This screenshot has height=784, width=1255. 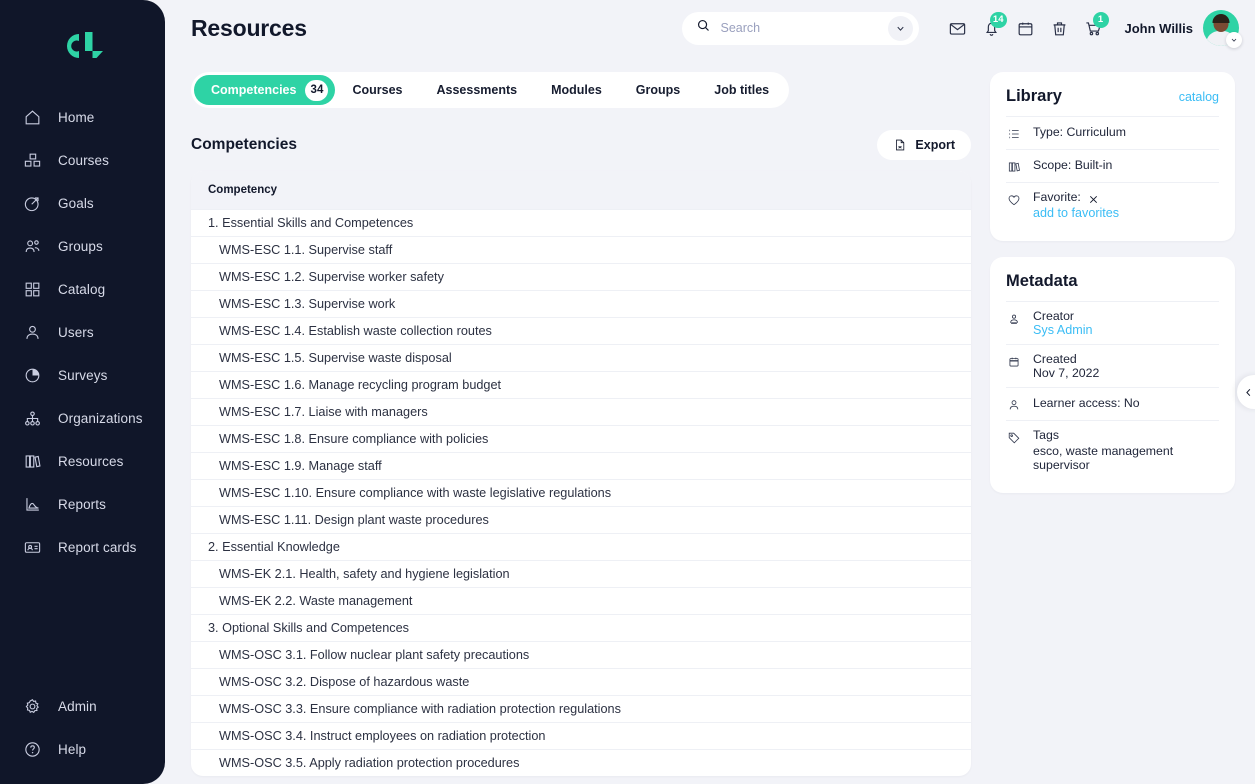 What do you see at coordinates (316, 601) in the screenshot?
I see `competency-label: WMS-EK 2.2. Waste management` at bounding box center [316, 601].